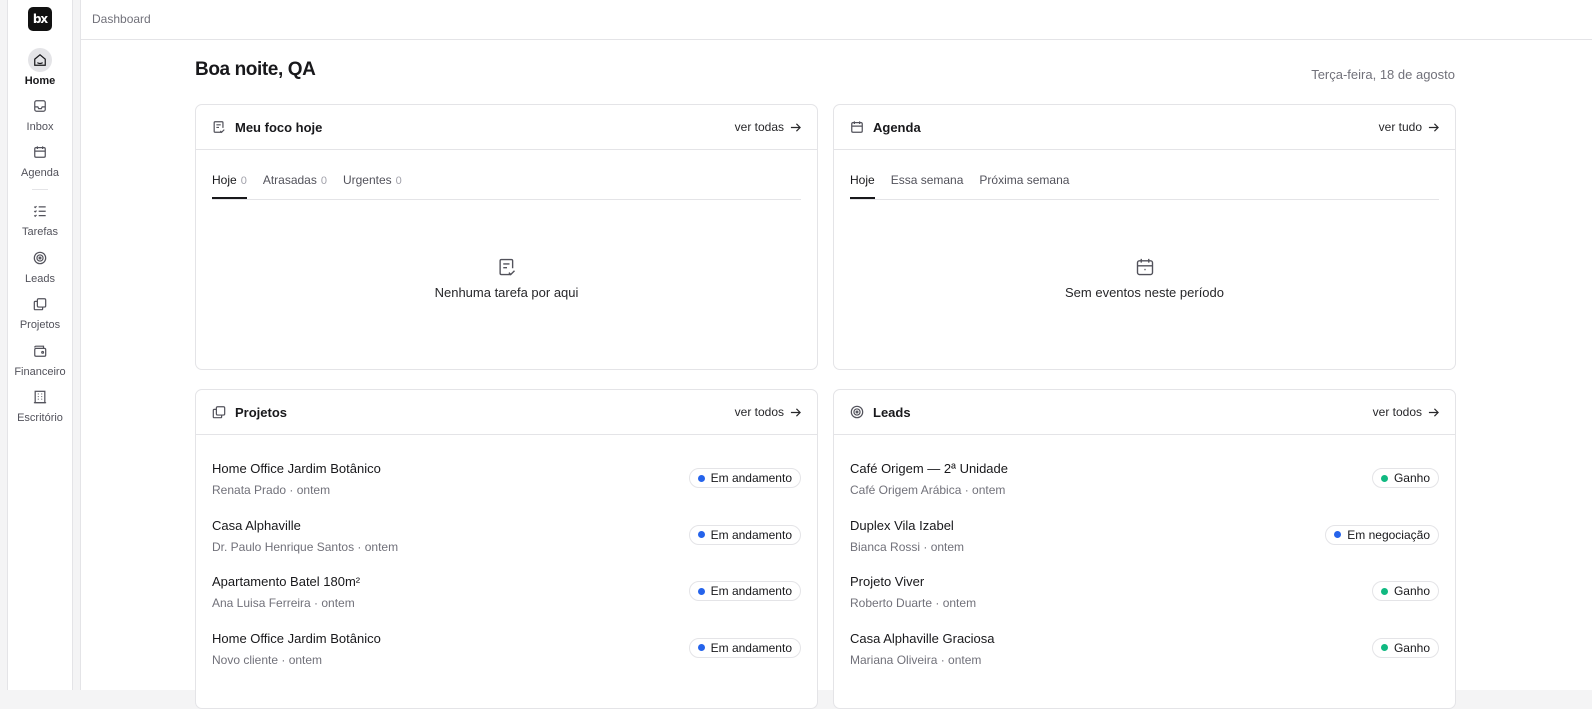 Image resolution: width=1592 pixels, height=709 pixels. I want to click on sidebar-item-tarefas: Tarefas, so click(40, 218).